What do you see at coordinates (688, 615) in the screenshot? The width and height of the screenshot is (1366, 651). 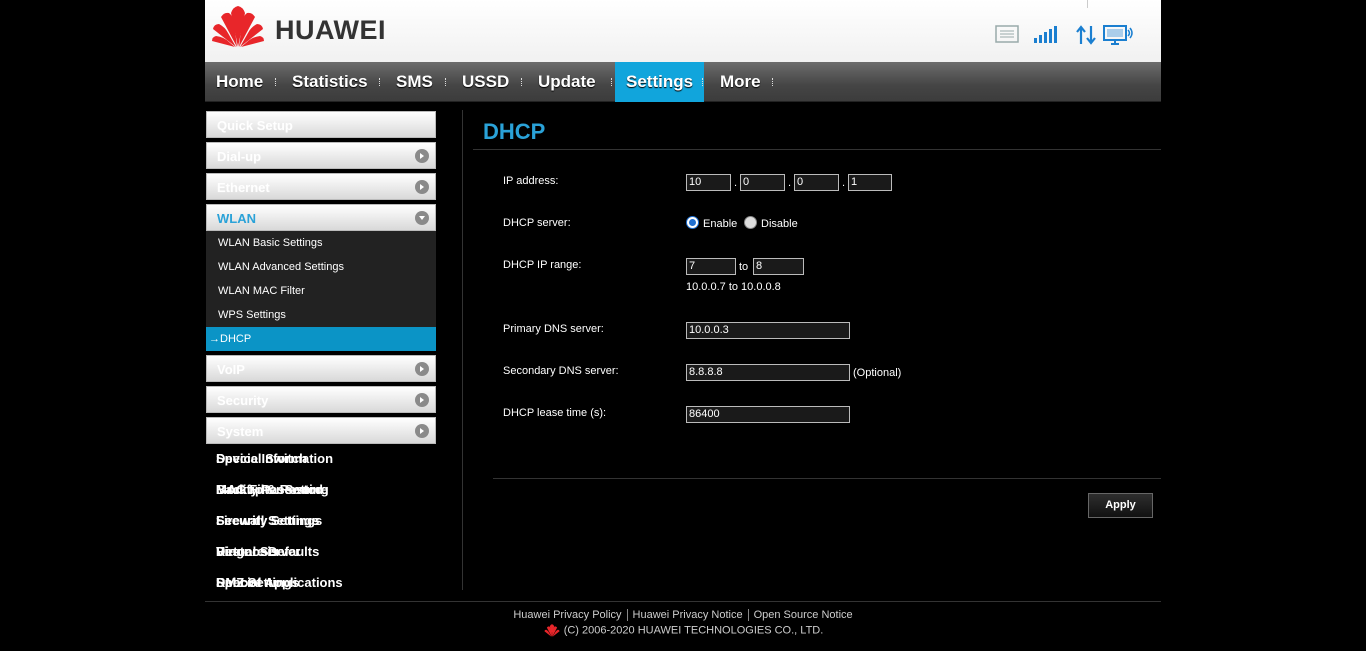 I see `privacy-notice-link: Huawei Privacy Notice` at bounding box center [688, 615].